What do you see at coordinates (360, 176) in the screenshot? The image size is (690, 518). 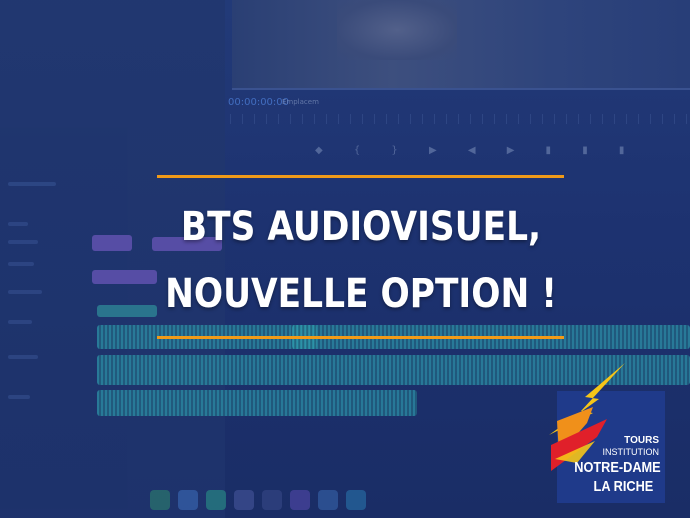 I see `headline-rule-top` at bounding box center [360, 176].